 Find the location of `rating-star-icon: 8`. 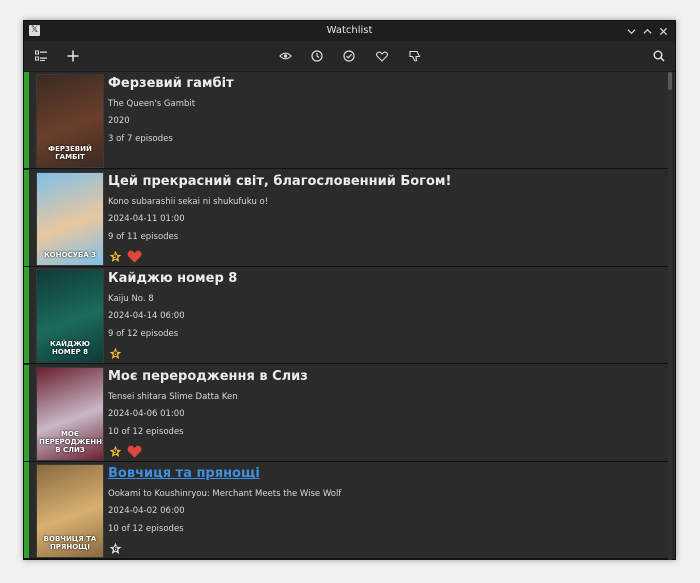

rating-star-icon: 8 is located at coordinates (115, 353).